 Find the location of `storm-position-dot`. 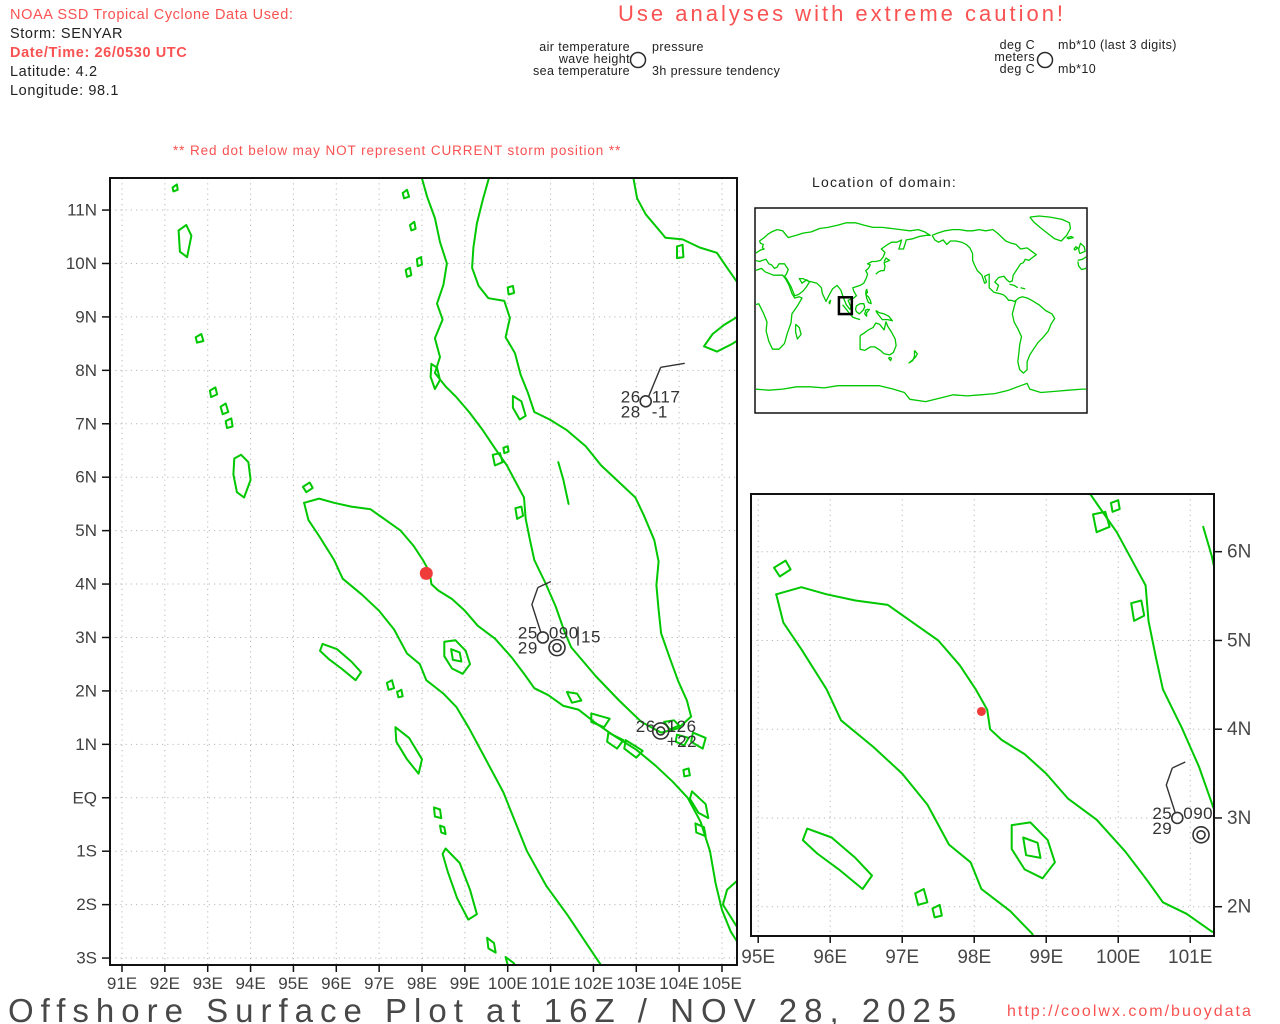

storm-position-dot is located at coordinates (981, 711).